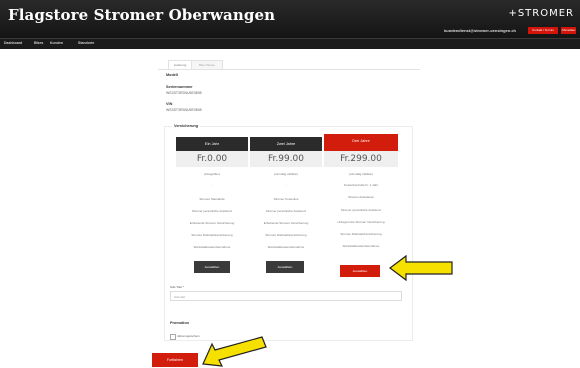 The height and width of the screenshot is (368, 580). What do you see at coordinates (361, 142) in the screenshot?
I see `plan-3-header: Drei Jahre` at bounding box center [361, 142].